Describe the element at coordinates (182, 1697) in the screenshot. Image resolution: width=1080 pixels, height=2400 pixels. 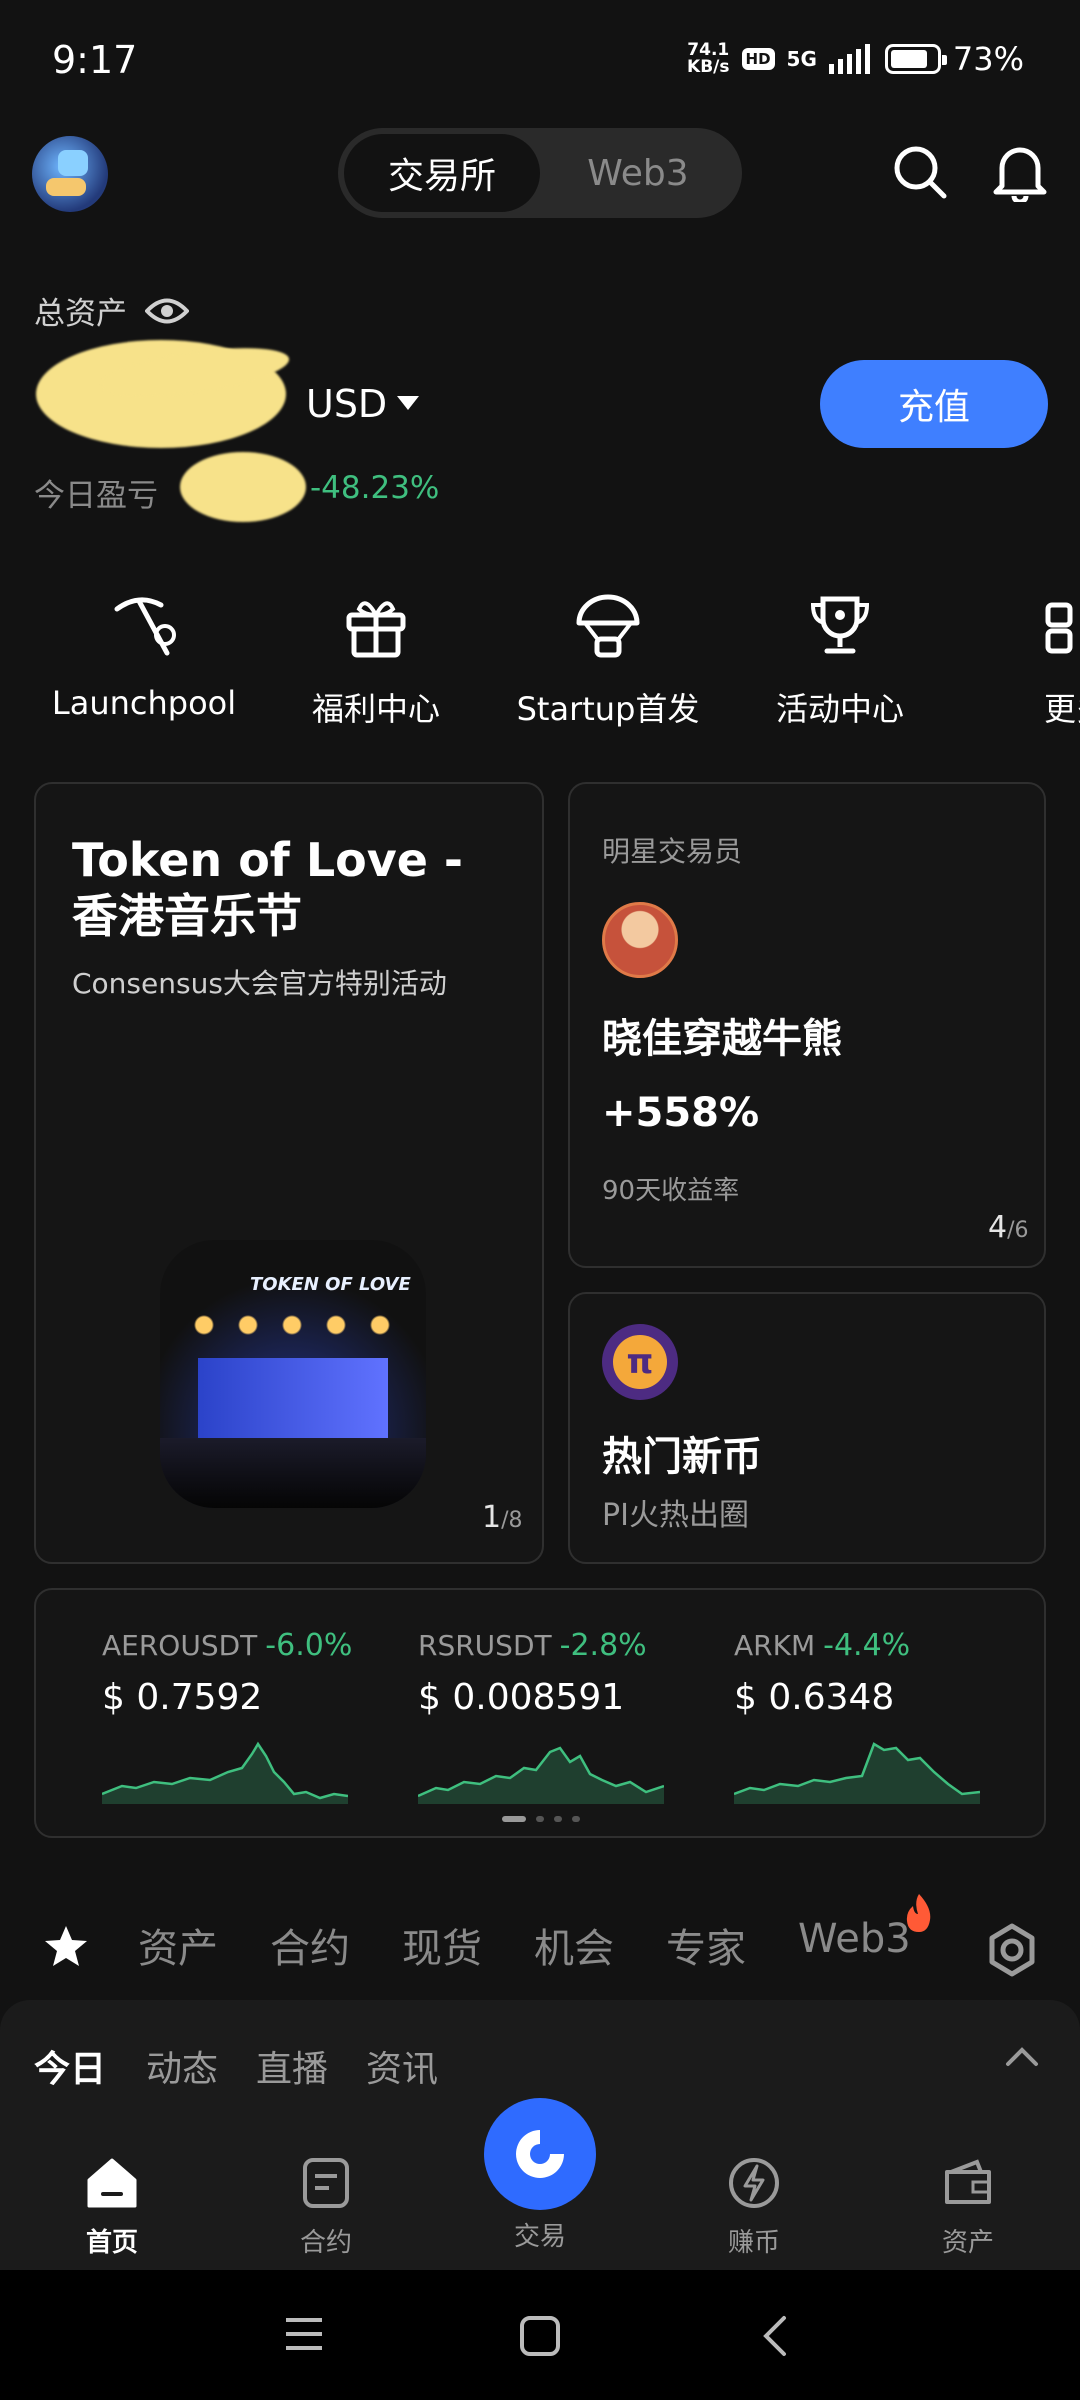
I see `ticker-price: $ 0.7592` at that location.